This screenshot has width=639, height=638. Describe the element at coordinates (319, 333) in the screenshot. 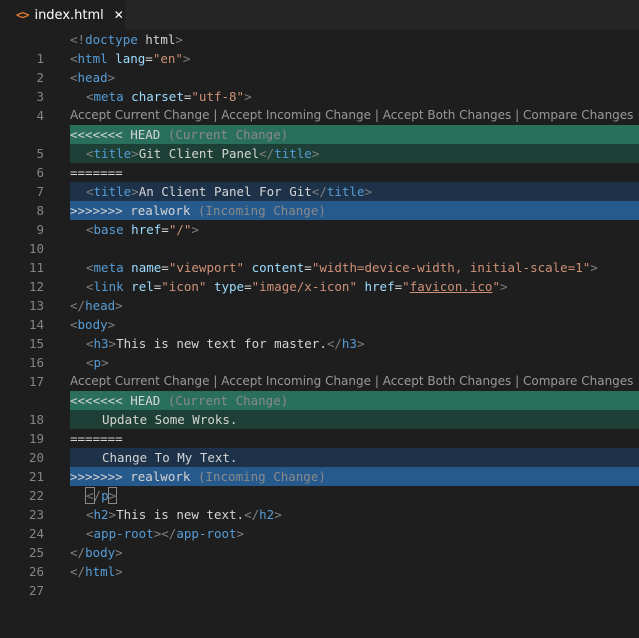

I see `code-line: 15 <body>` at that location.